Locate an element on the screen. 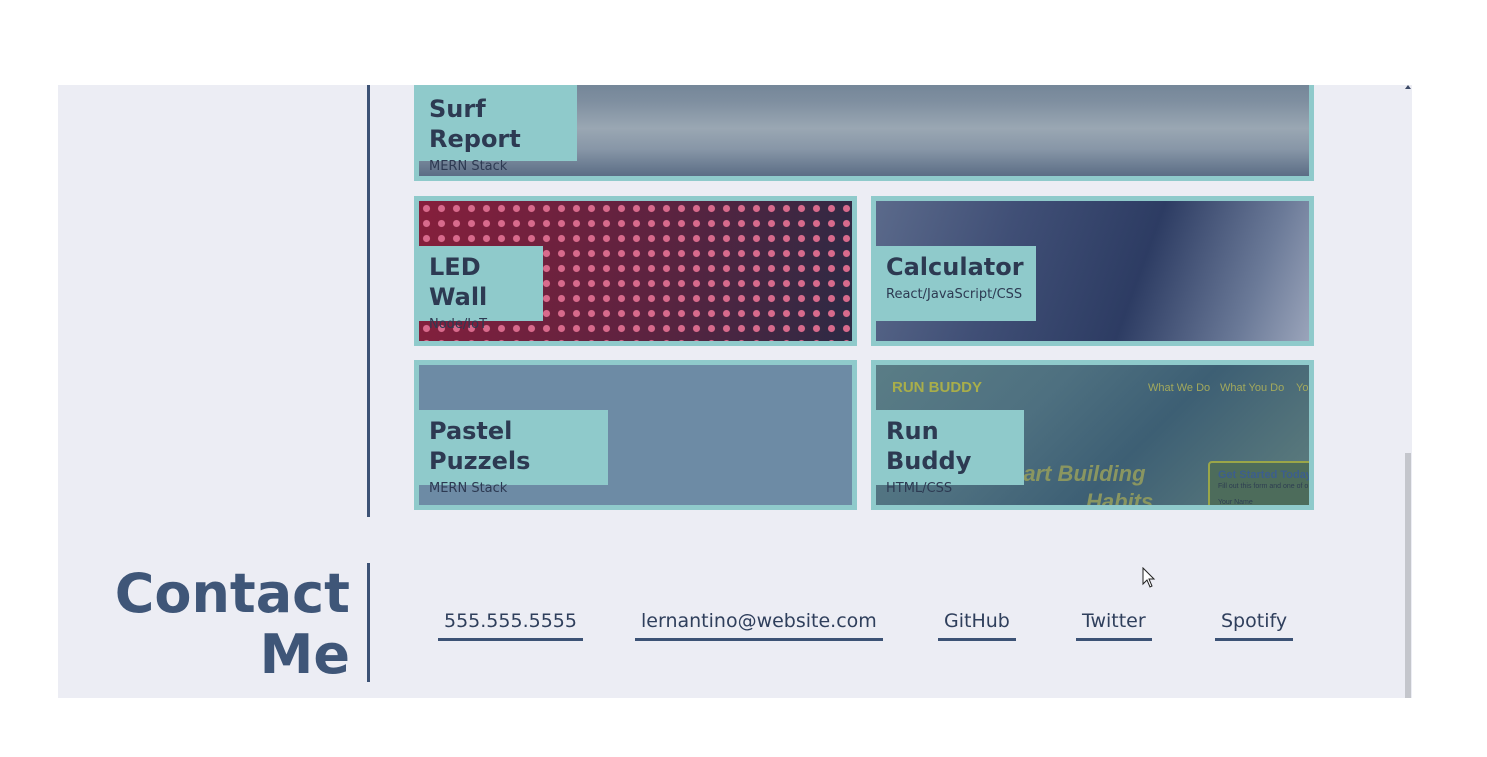 Image resolution: width=1487 pixels, height=757 pixels. run-buddy-nav-item: Yo is located at coordinates (1302, 388).